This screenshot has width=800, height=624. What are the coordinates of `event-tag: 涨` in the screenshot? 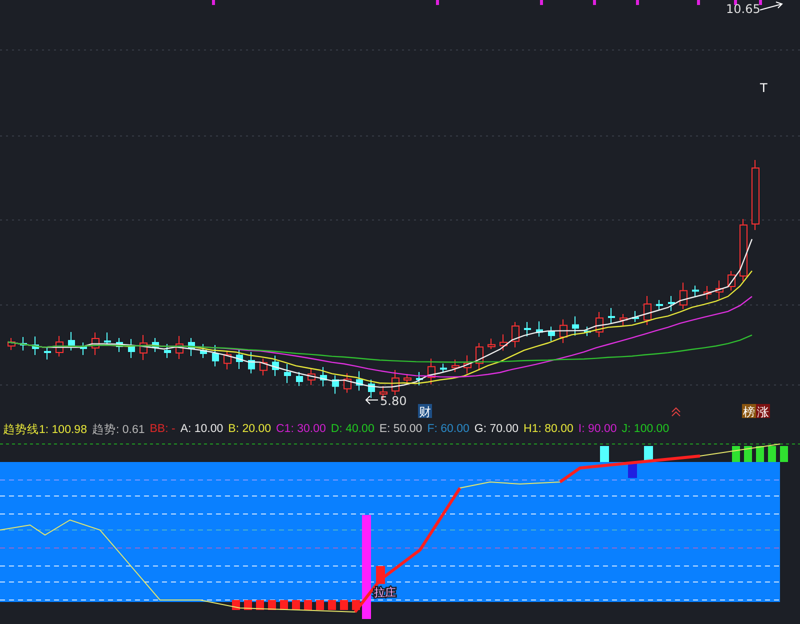 It's located at (763, 411).